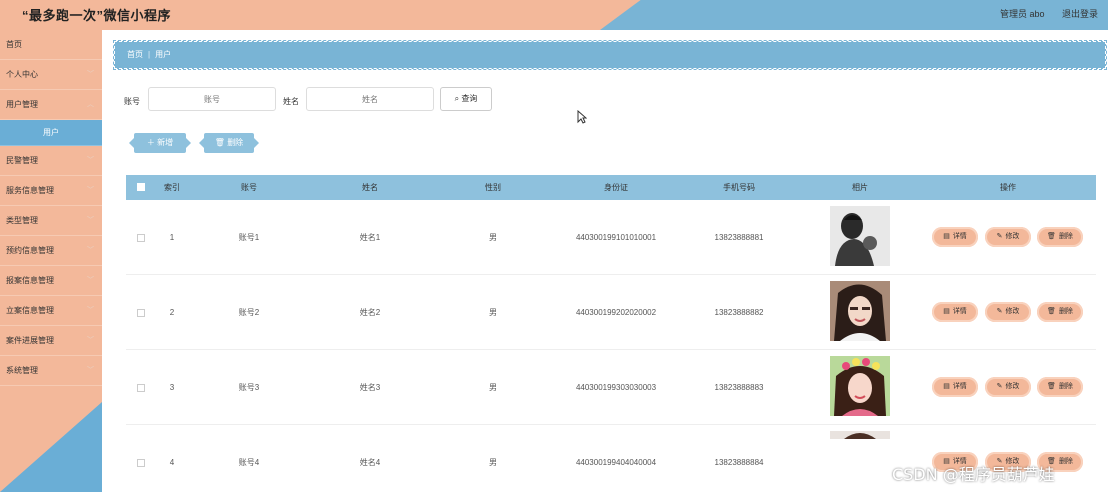 This screenshot has height=492, width=1108. I want to click on cell-index: 2, so click(172, 312).